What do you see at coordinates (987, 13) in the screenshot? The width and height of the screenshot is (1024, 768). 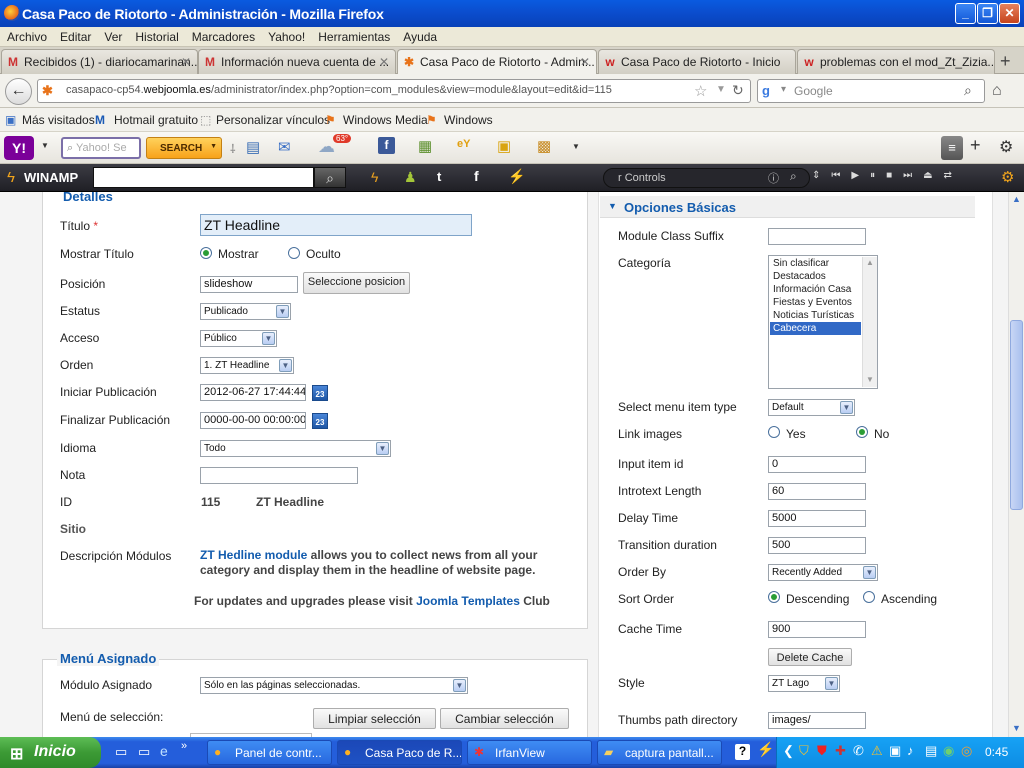 I see `restore-button: ❐` at bounding box center [987, 13].